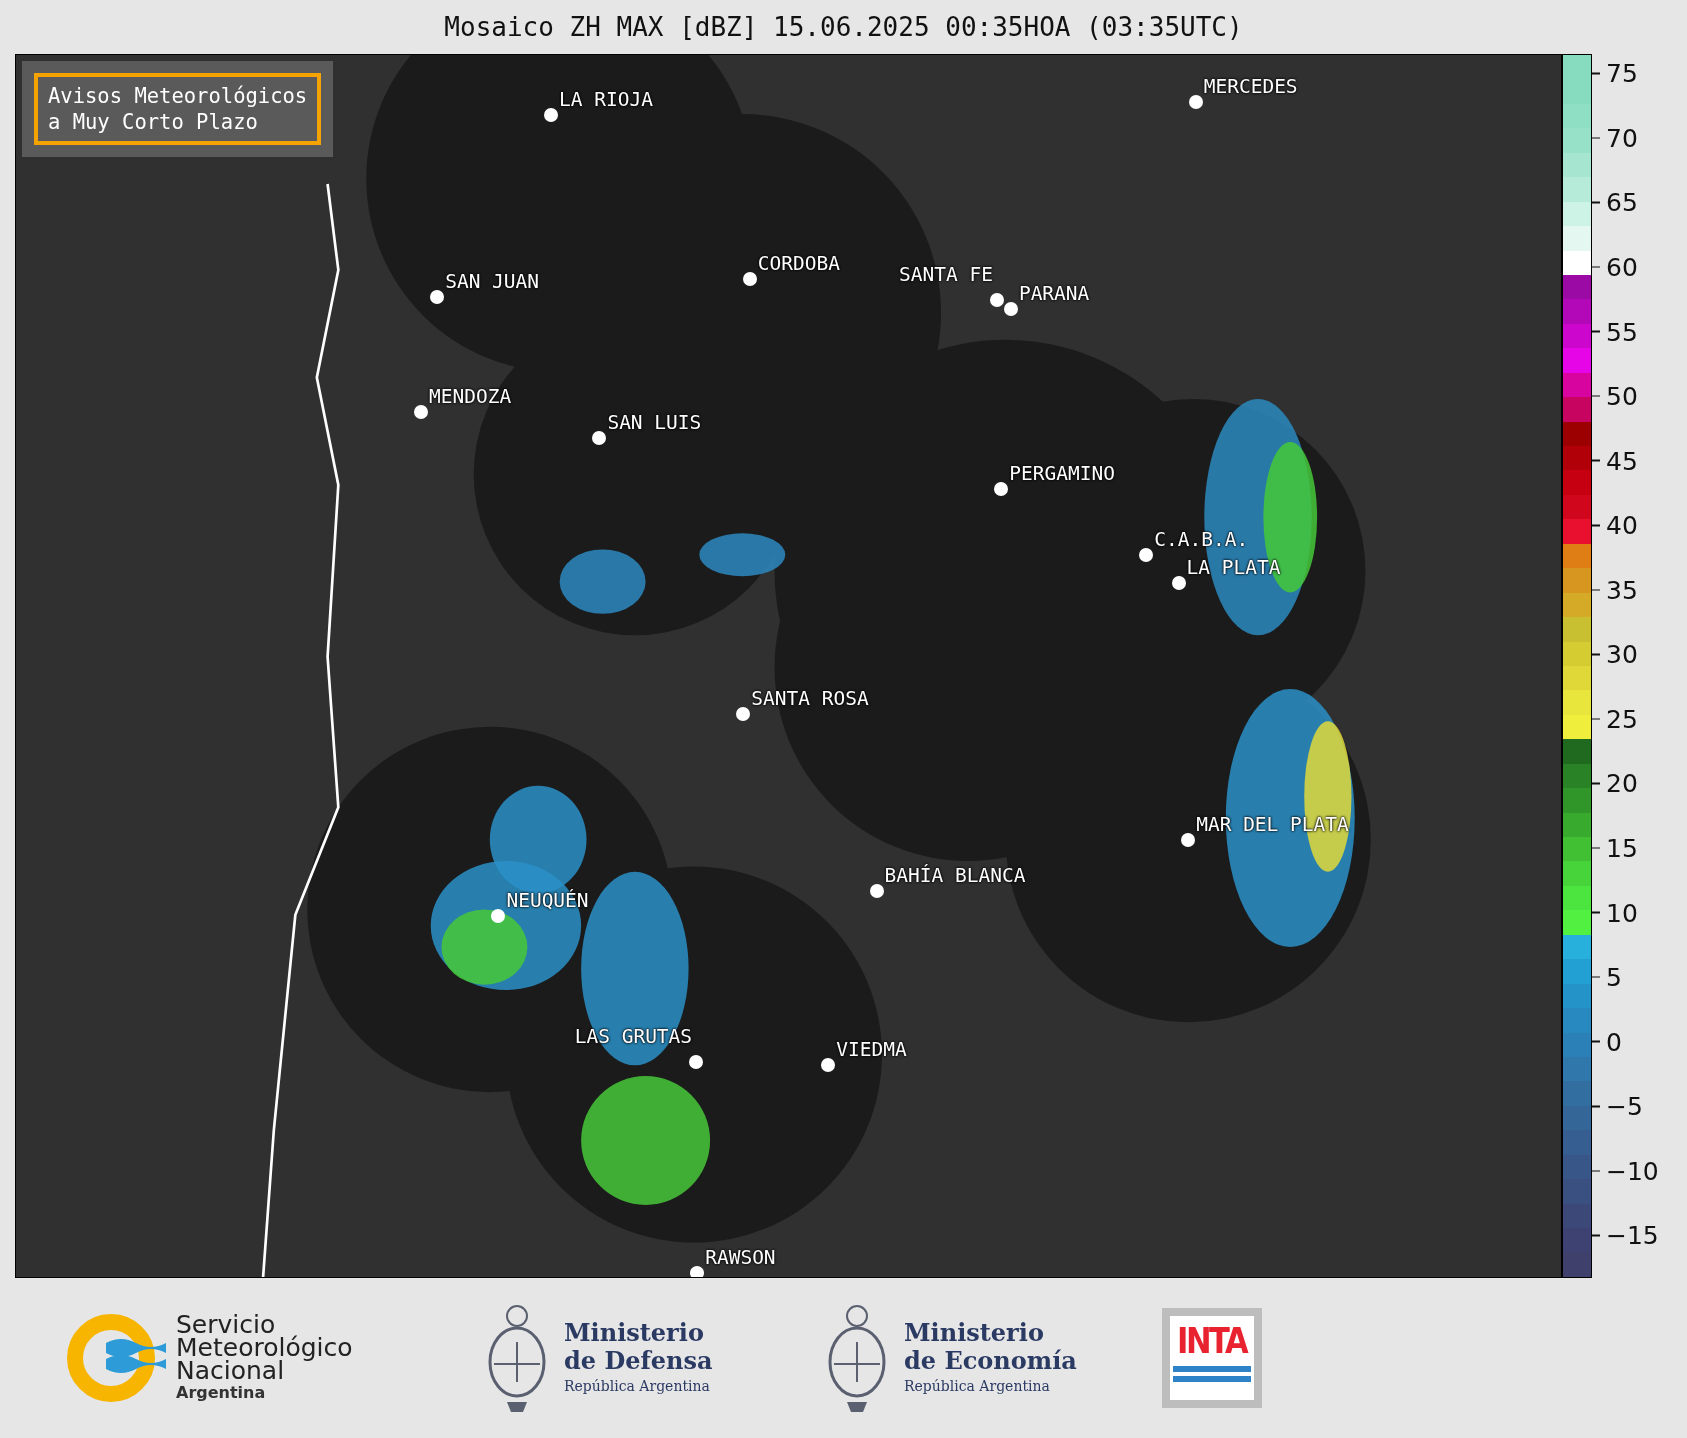 The image size is (1687, 1438). What do you see at coordinates (116, 1358) in the screenshot?
I see `circle-waves-logo-icon` at bounding box center [116, 1358].